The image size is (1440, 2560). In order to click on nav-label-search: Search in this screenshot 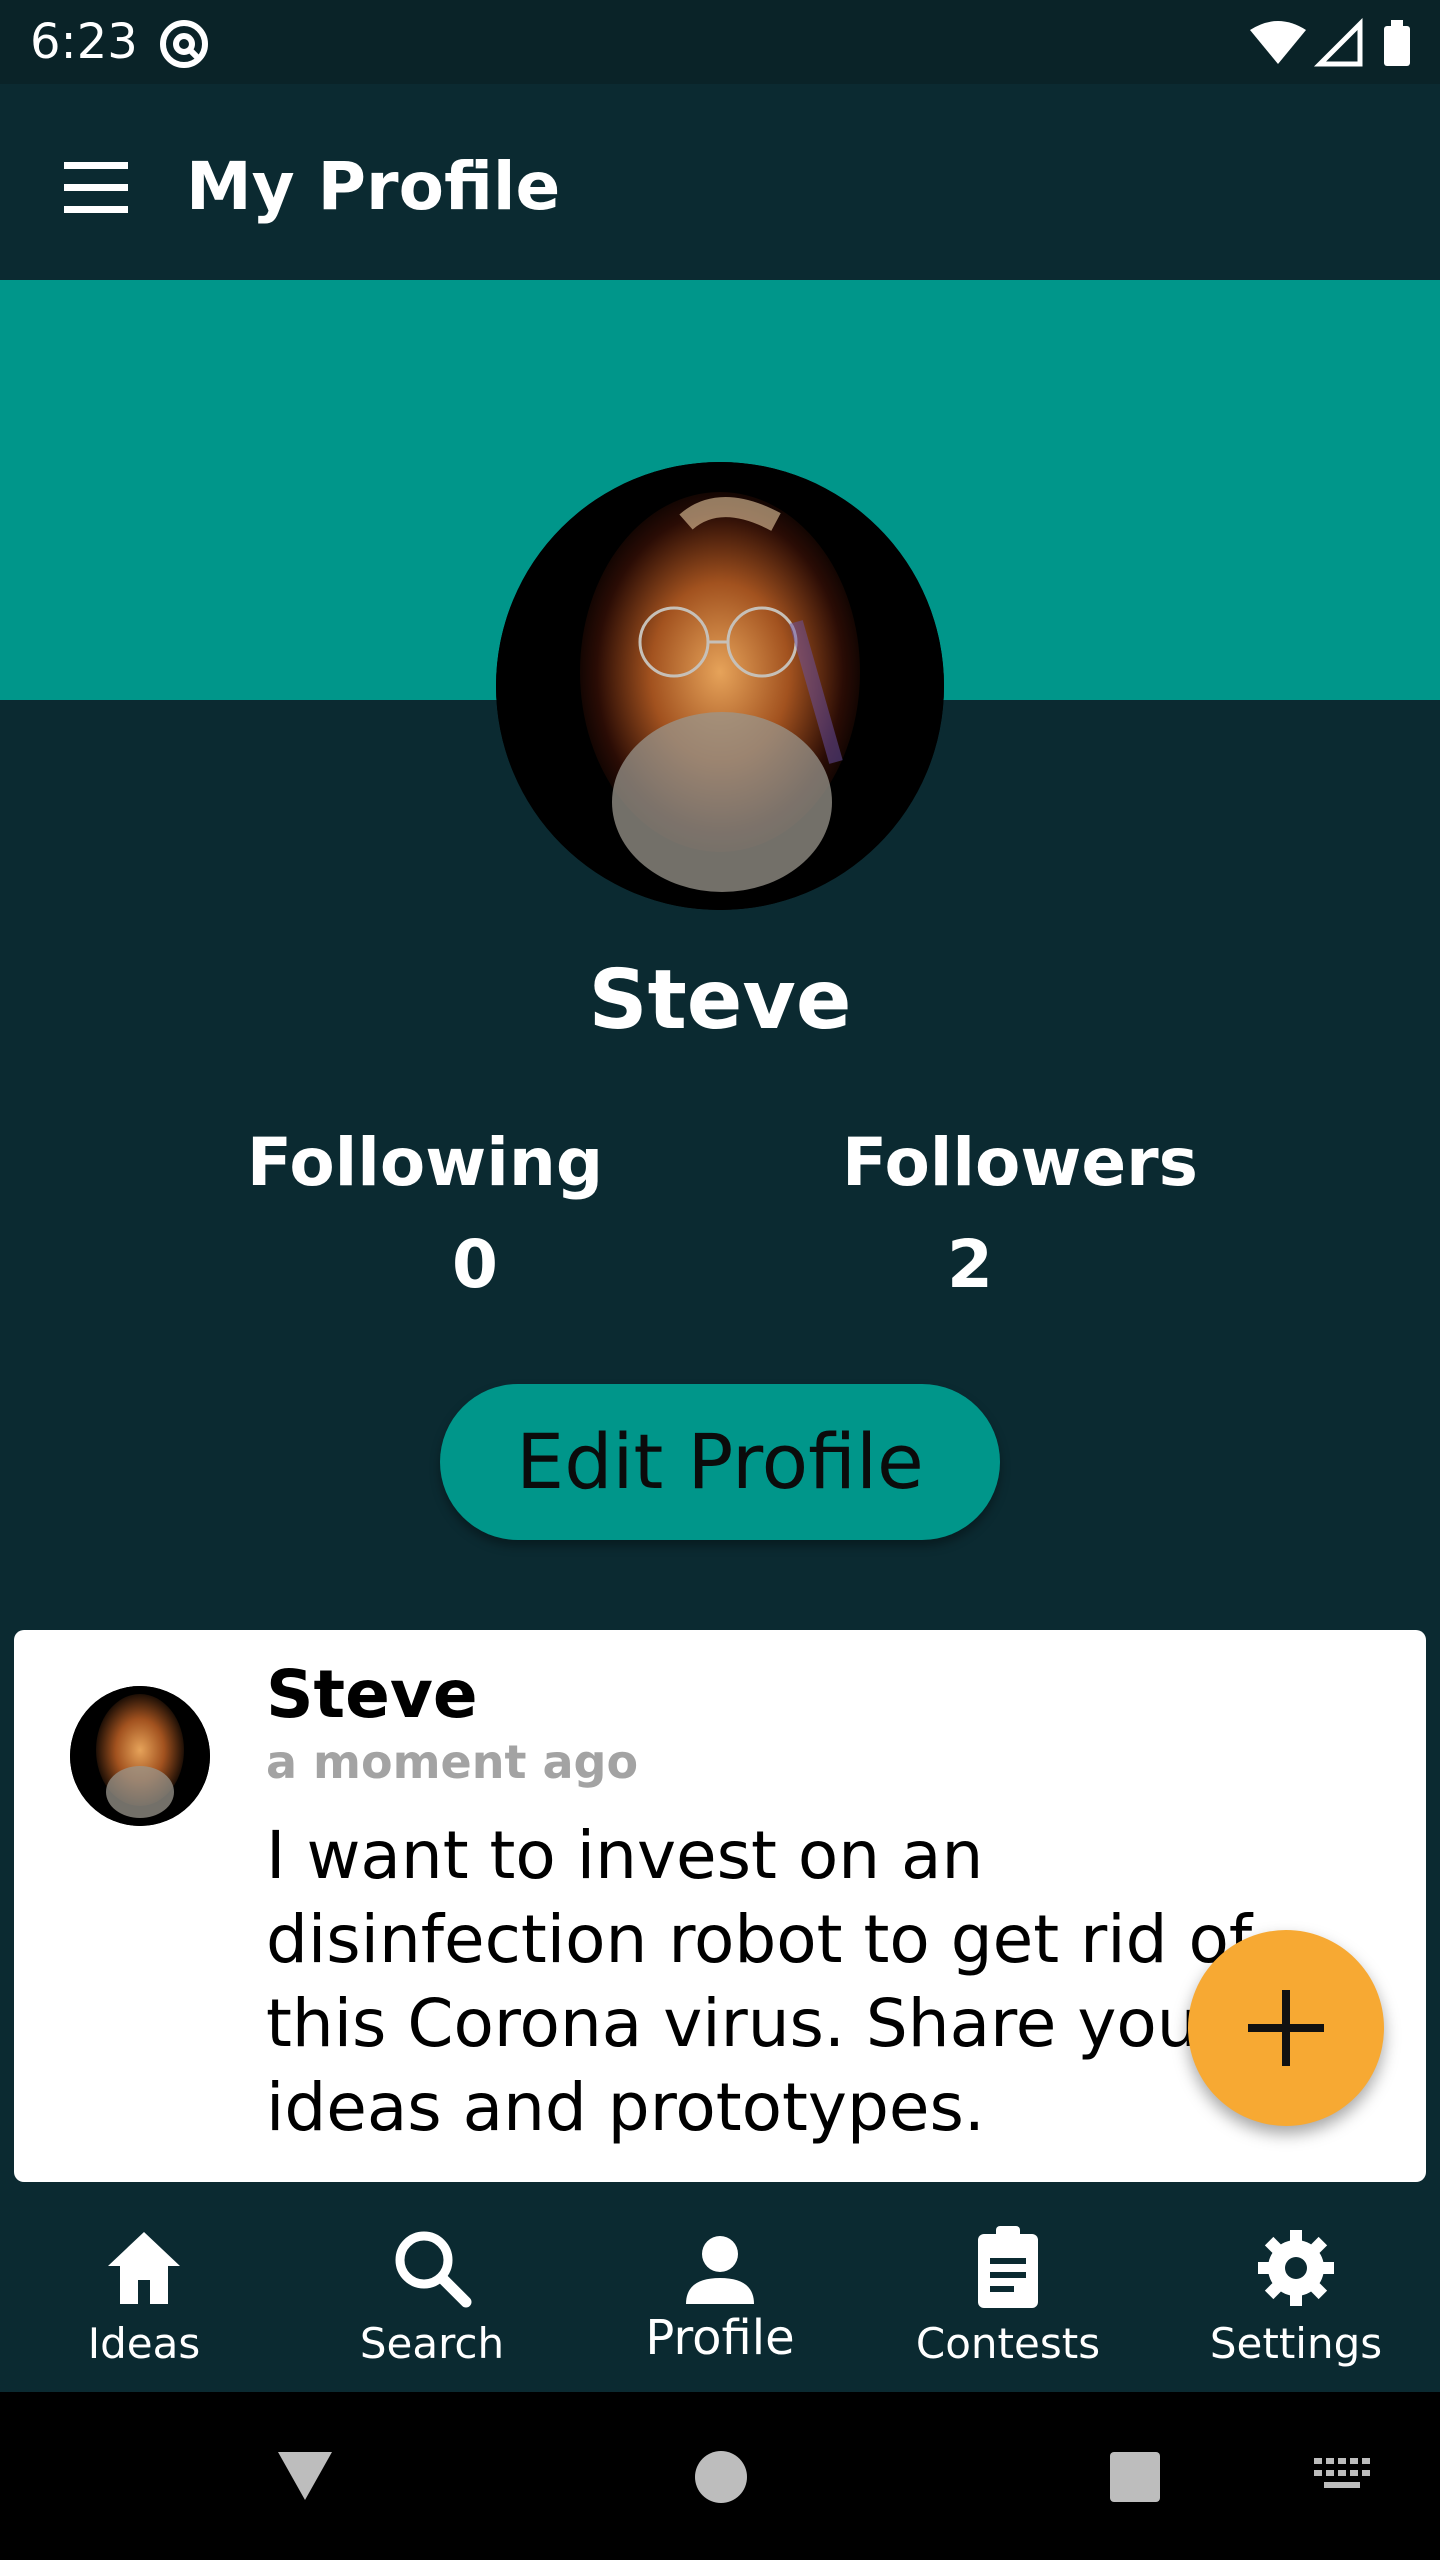, I will do `click(432, 2343)`.